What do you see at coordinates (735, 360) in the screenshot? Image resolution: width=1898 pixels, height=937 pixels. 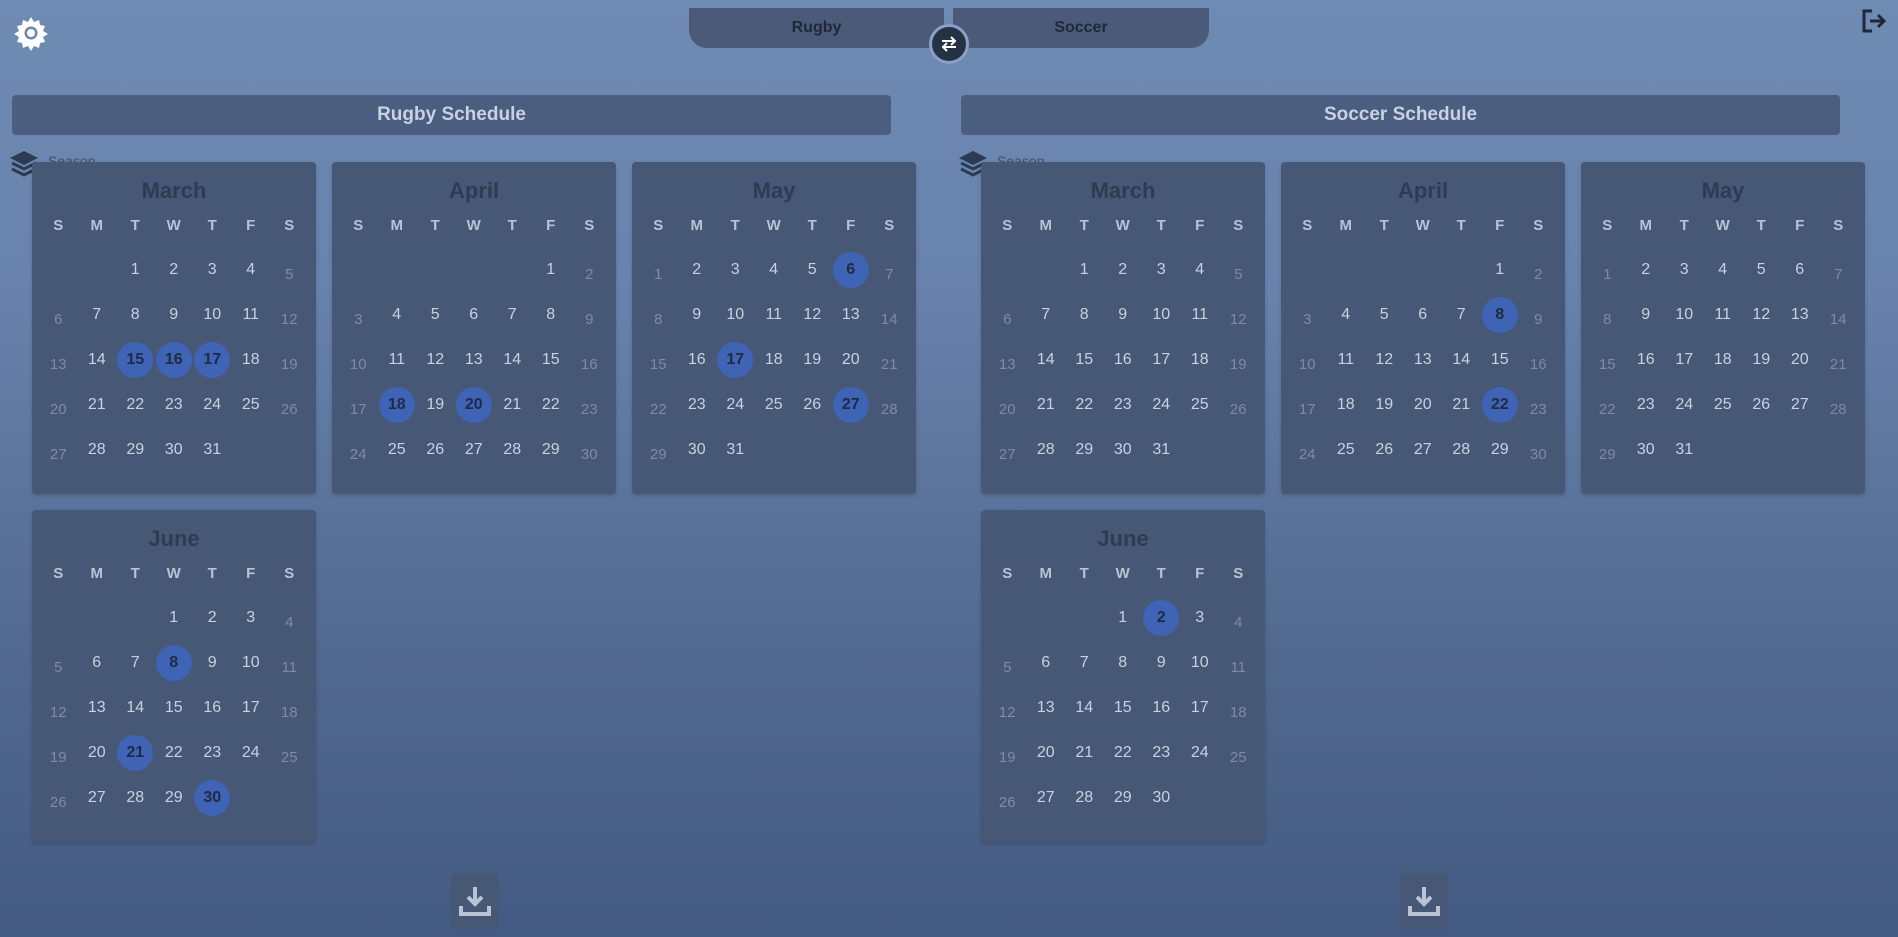 I see `event-day: 17` at bounding box center [735, 360].